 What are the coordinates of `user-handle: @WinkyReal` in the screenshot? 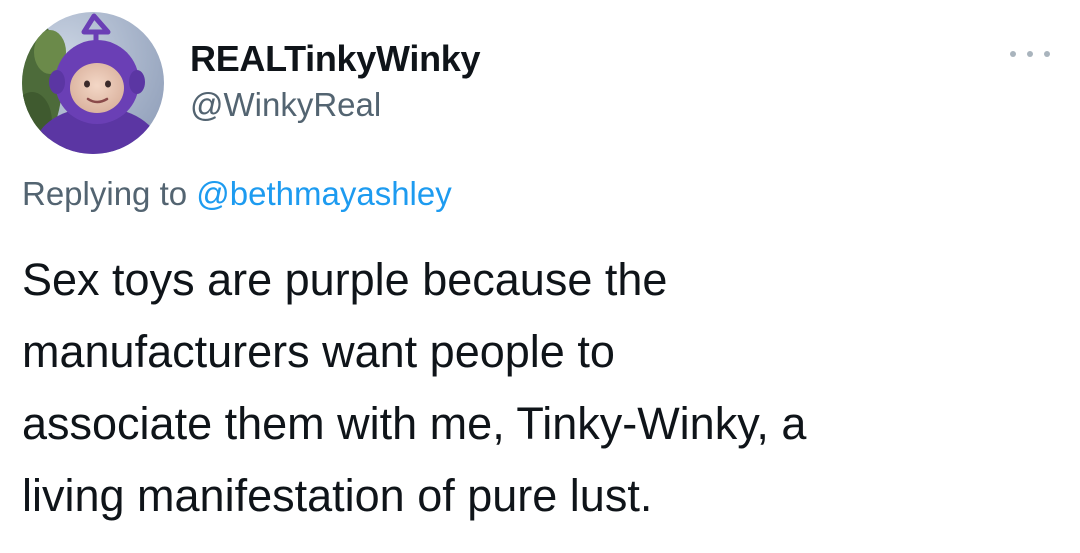 It's located at (335, 105).